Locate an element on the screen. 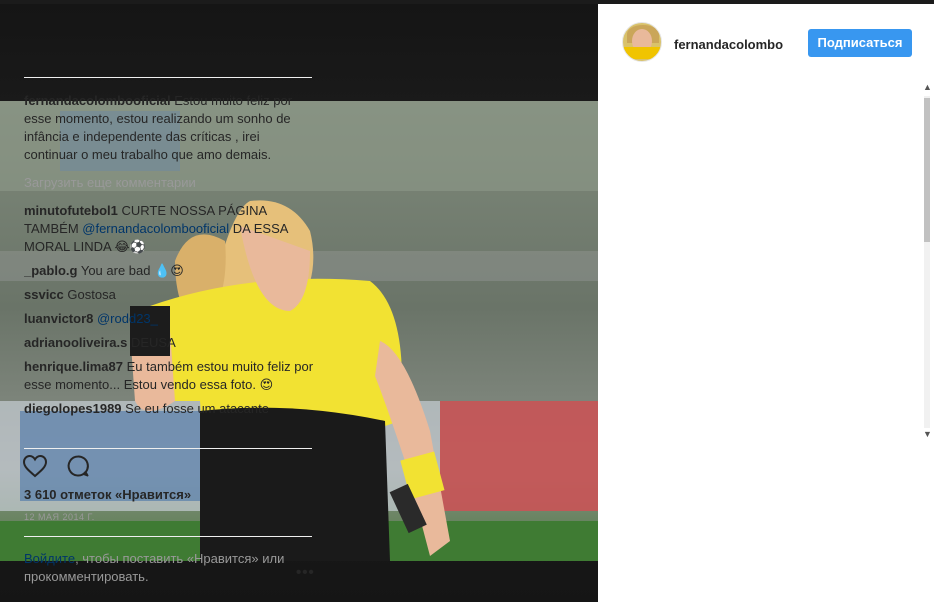 Image resolution: width=934 pixels, height=602 pixels. comment-username: minutofutebol1 is located at coordinates (71, 210).